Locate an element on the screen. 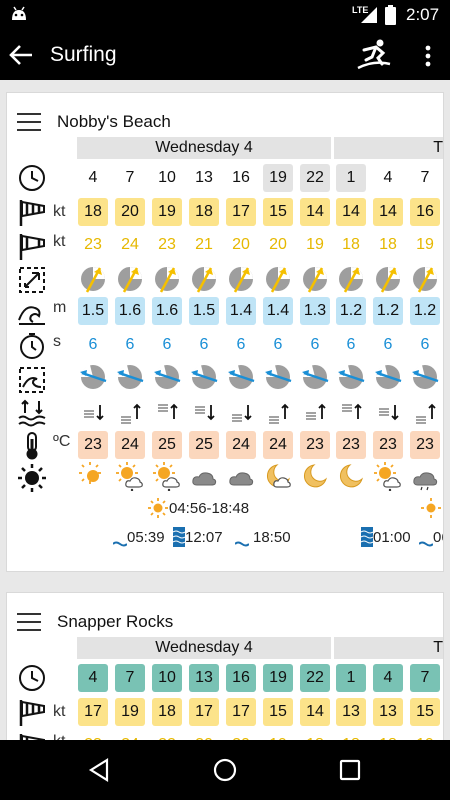 Image resolution: width=450 pixels, height=800 pixels. gust-unit: kt is located at coordinates (59, 736).